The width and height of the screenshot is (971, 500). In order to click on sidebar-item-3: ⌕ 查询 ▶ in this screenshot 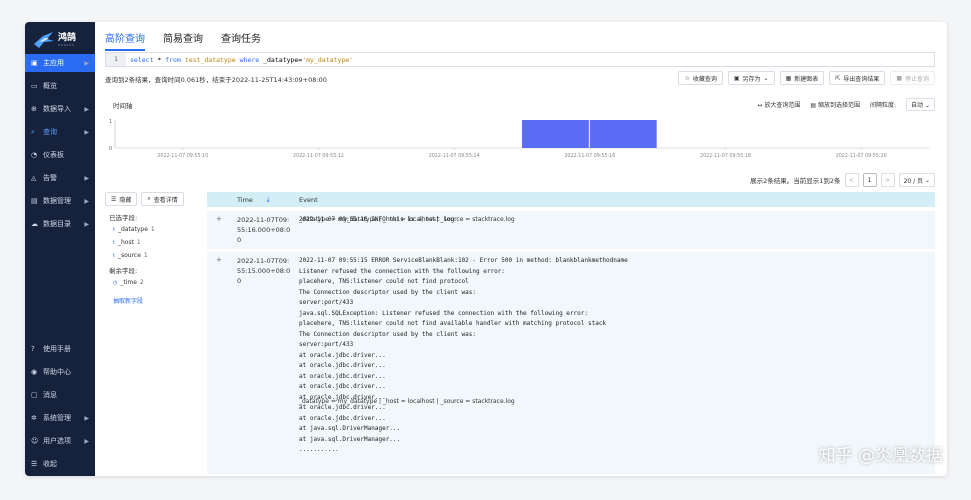, I will do `click(60, 132)`.